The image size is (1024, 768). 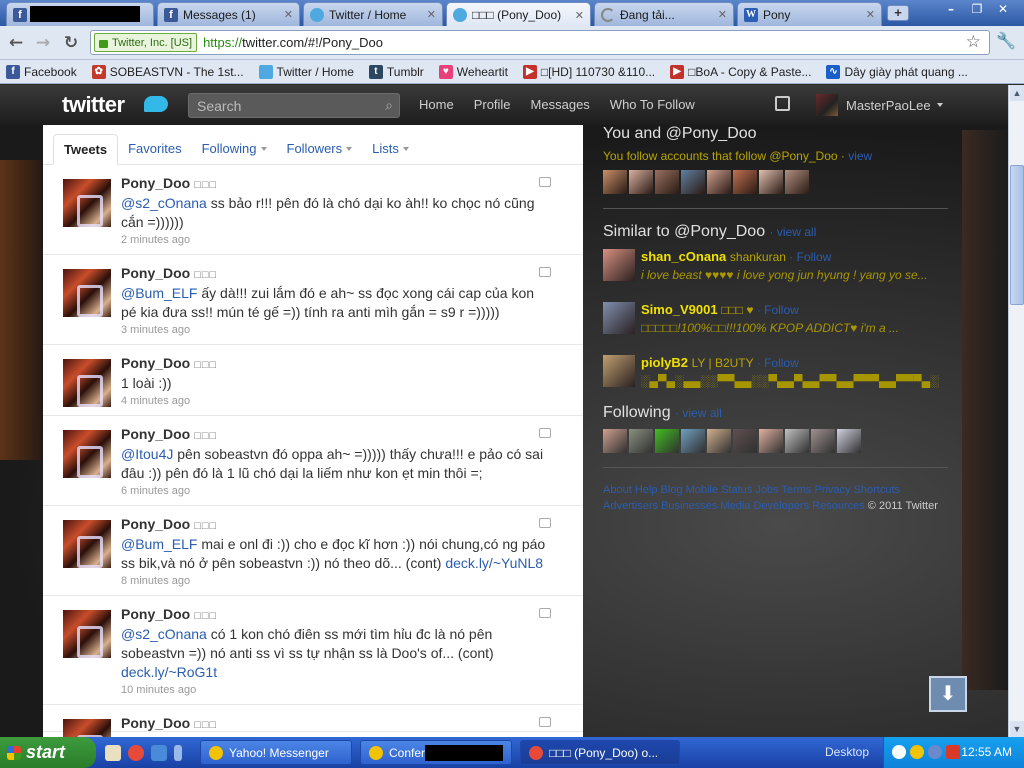 What do you see at coordinates (809, 14) in the screenshot?
I see `tab-pony-wiki: W Pony ✕` at bounding box center [809, 14].